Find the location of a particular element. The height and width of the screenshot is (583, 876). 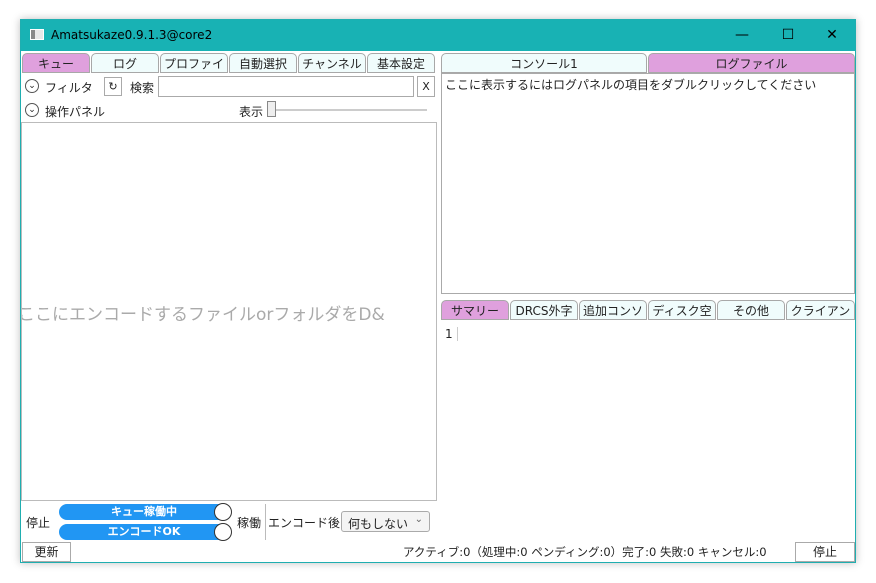

after-encode-label: エンコード後 is located at coordinates (304, 523).